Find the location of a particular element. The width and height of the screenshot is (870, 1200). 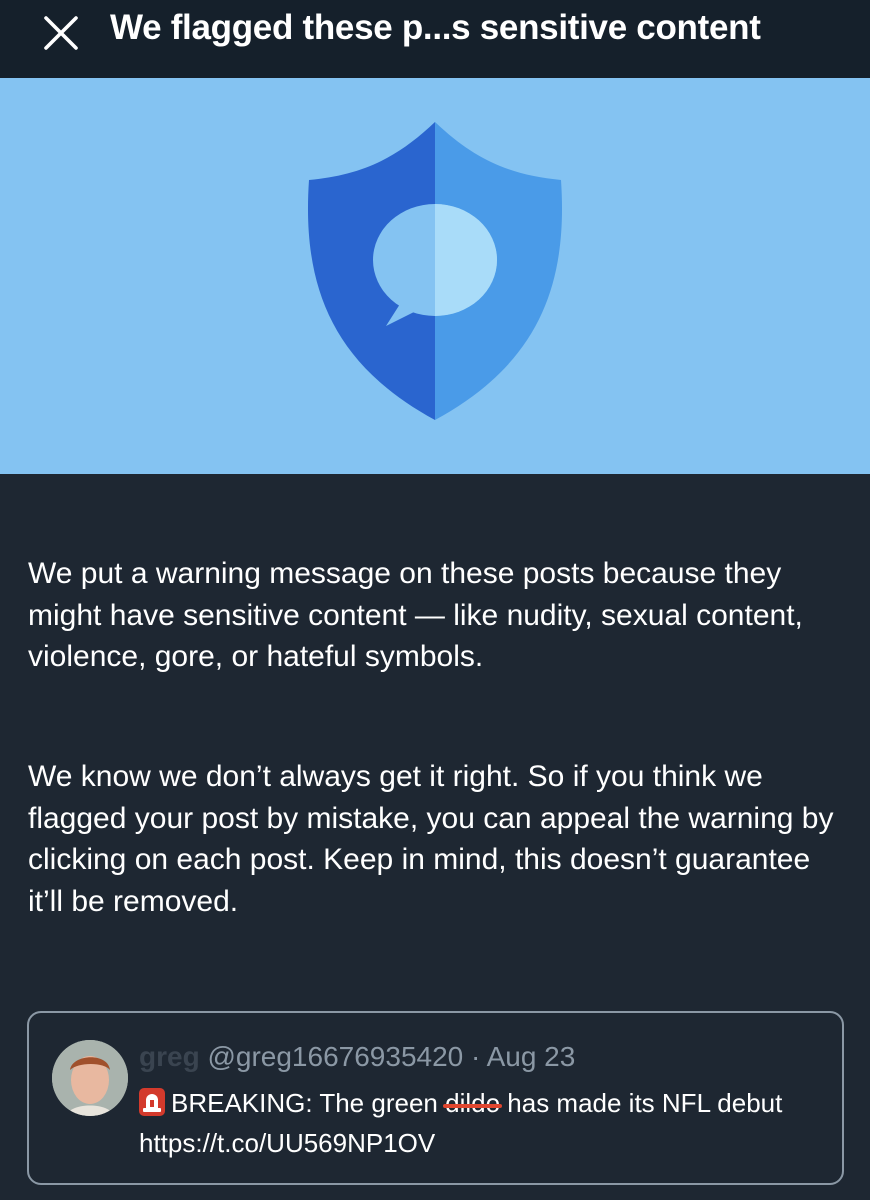

post-author-name: greg is located at coordinates (169, 1056).